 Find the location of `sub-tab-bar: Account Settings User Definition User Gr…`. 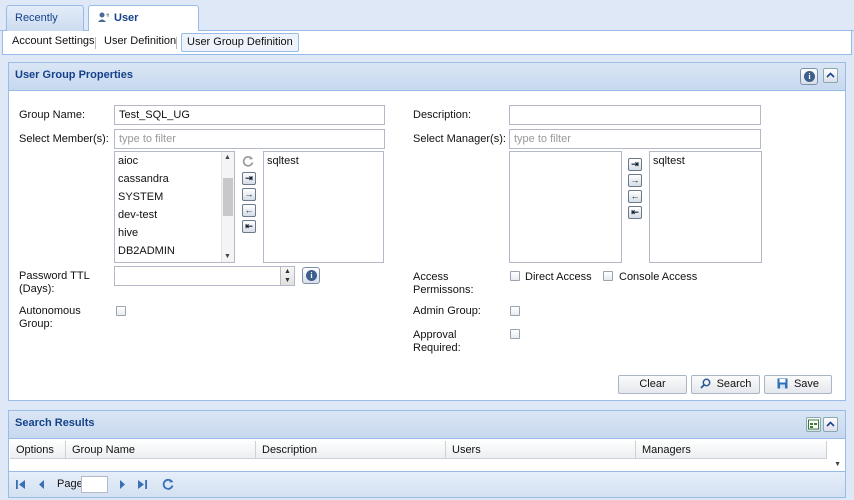

sub-tab-bar: Account Settings User Definition User Gr… is located at coordinates (427, 43).